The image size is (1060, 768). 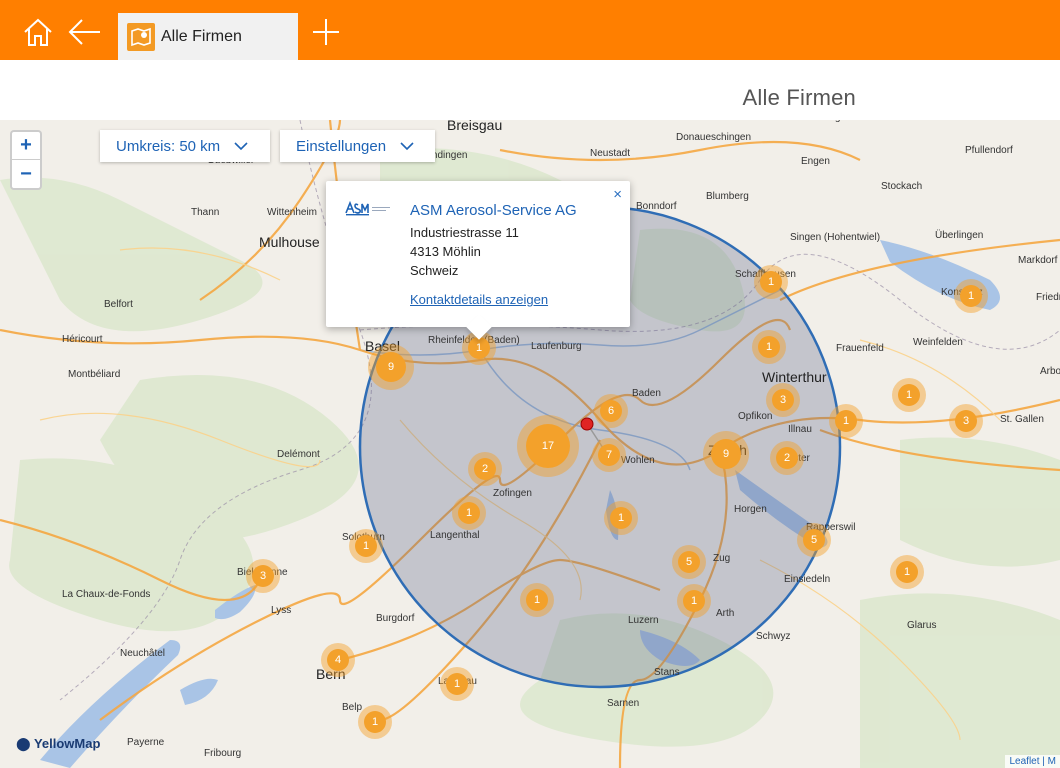 What do you see at coordinates (85, 32) in the screenshot?
I see `back-arrow-icon` at bounding box center [85, 32].